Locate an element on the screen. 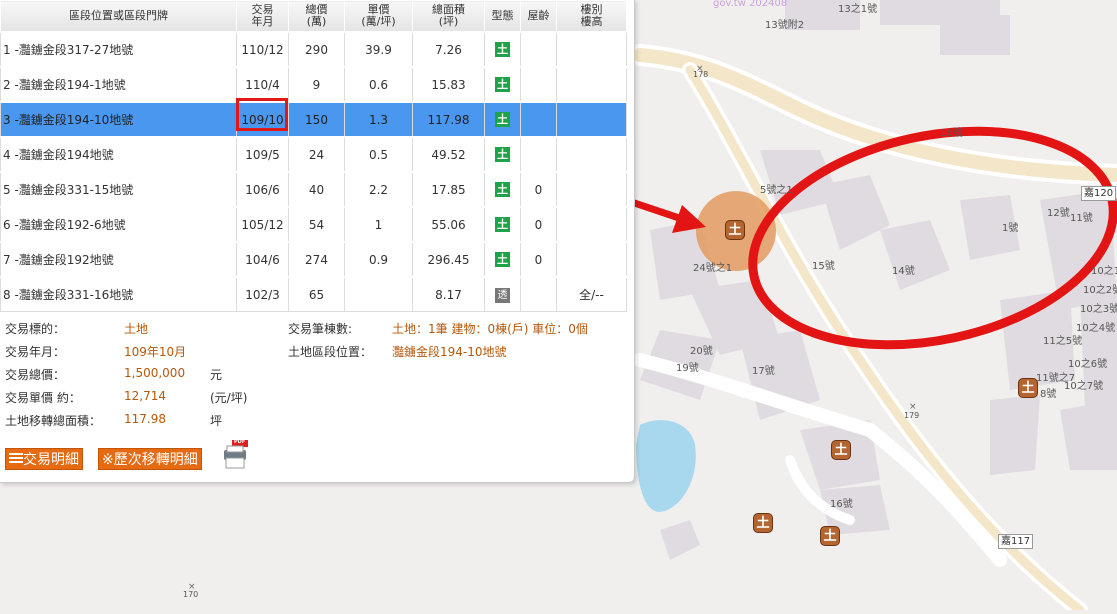 The image size is (1117, 614). table-row: 5 -灩鐪金段331-15地號 106/6 40 2.2 17.85 土 0 is located at coordinates (313, 189).